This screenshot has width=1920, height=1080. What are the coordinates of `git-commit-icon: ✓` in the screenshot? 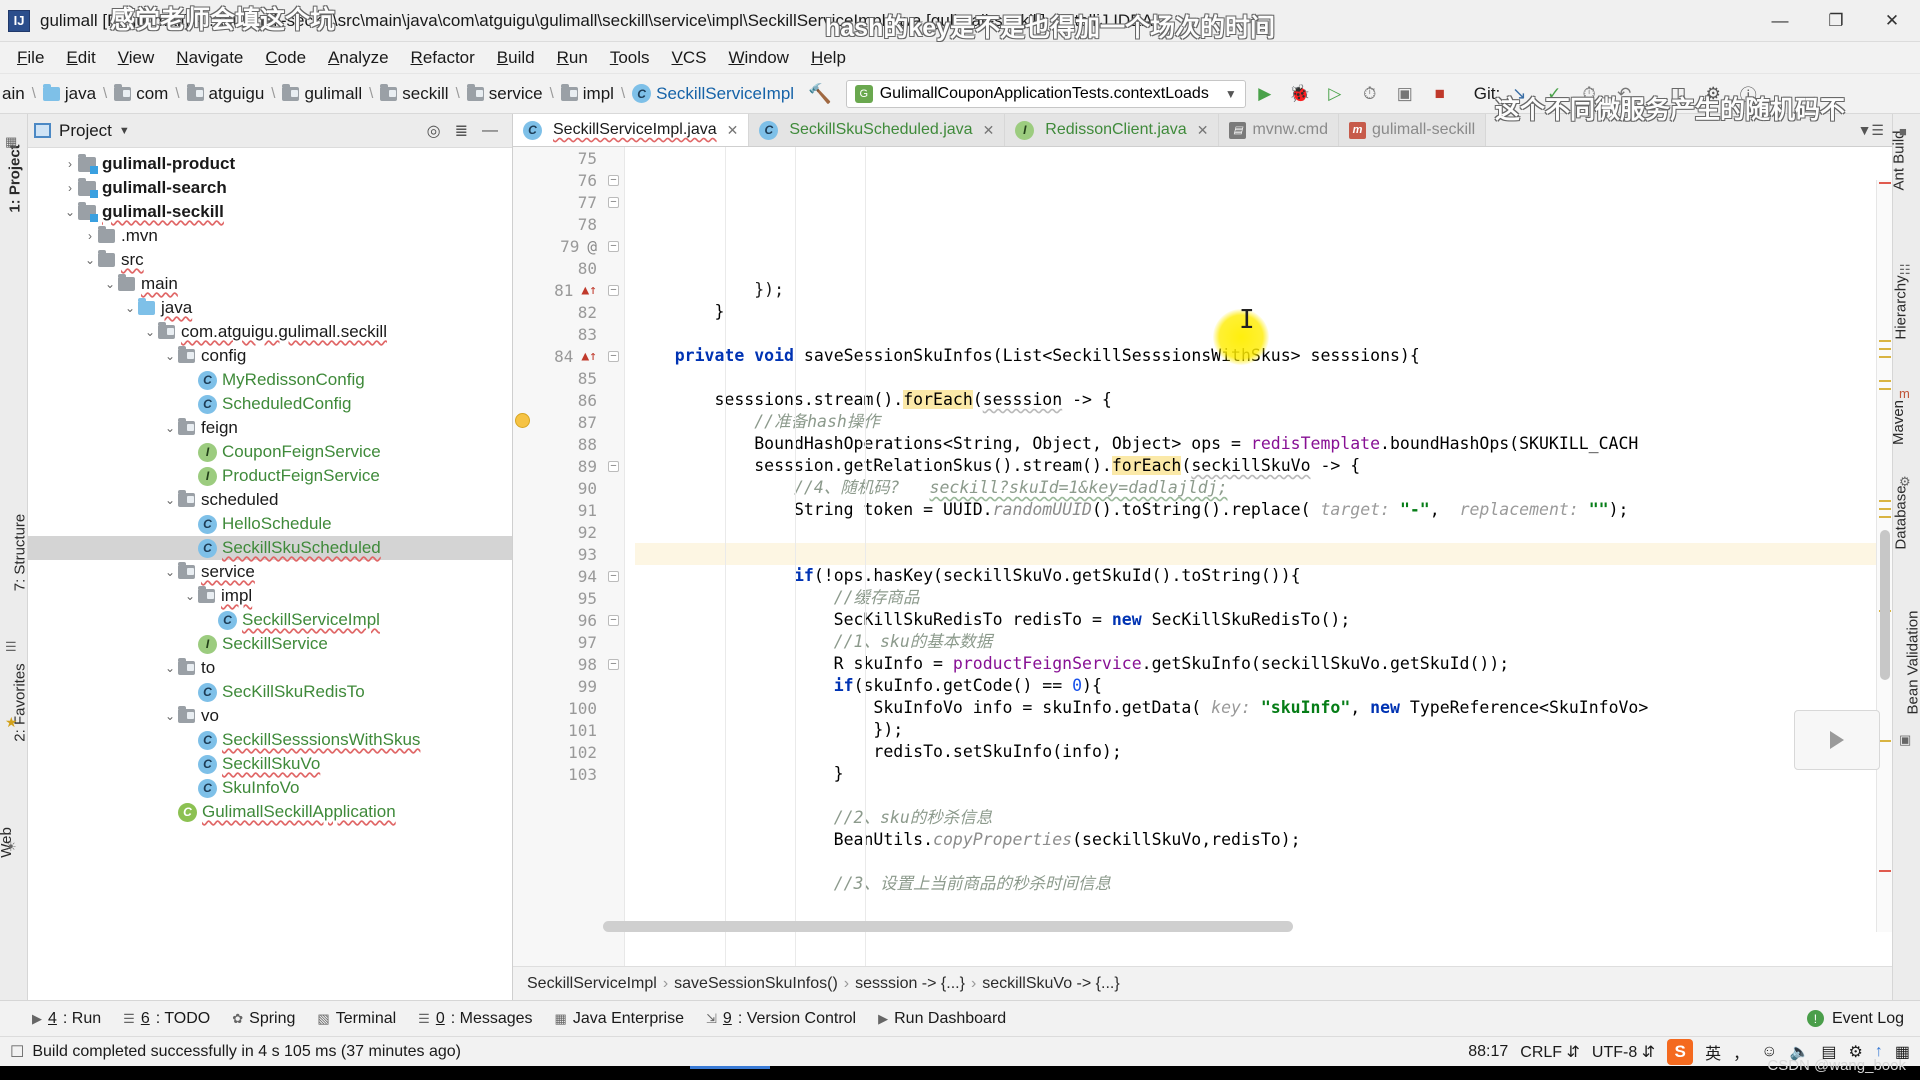 It's located at (1554, 94).